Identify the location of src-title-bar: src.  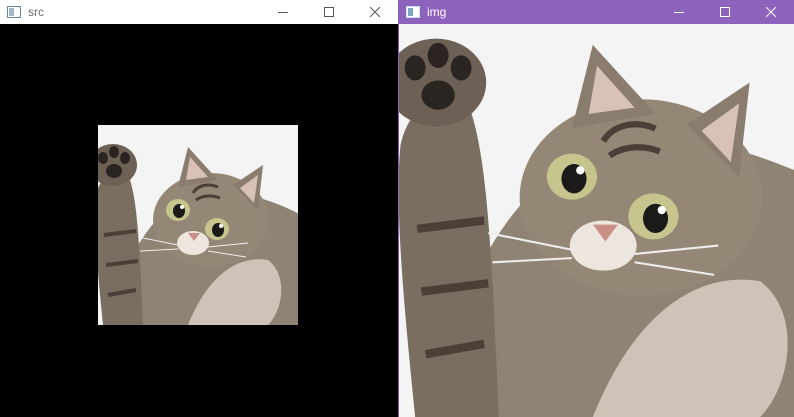
(199, 12).